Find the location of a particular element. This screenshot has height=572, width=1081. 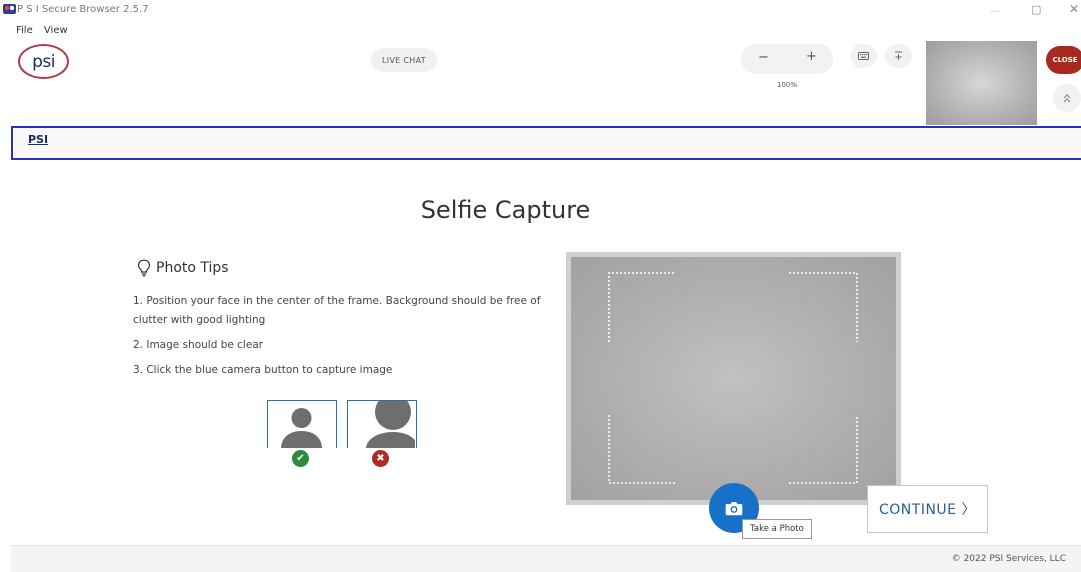

face-guide-corners is located at coordinates (733, 378).